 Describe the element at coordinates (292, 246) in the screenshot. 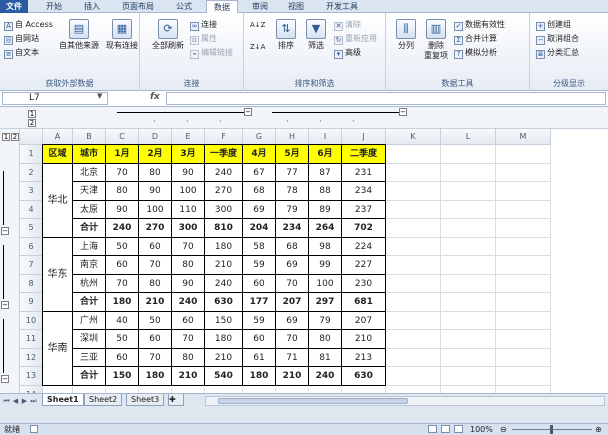

I see `data-cell: 68` at that location.